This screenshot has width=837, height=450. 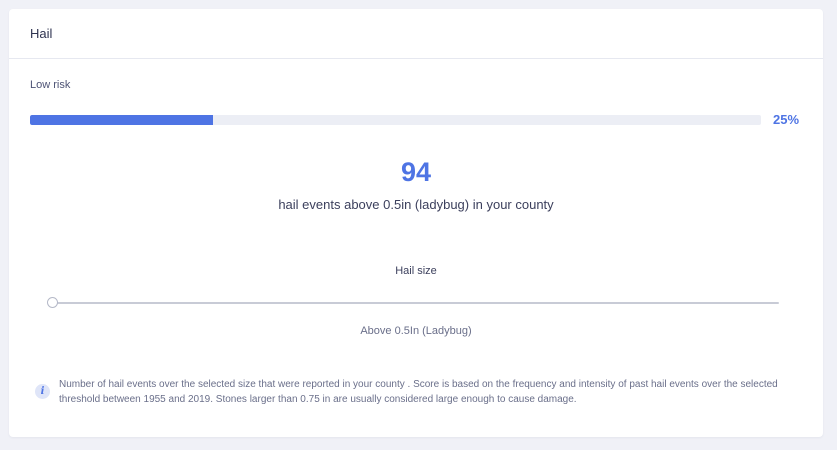 What do you see at coordinates (41, 33) in the screenshot?
I see `card-title: Hail` at bounding box center [41, 33].